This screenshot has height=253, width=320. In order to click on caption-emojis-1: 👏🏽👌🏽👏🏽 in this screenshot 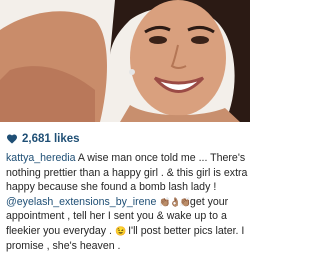, I will do `click(175, 201)`.